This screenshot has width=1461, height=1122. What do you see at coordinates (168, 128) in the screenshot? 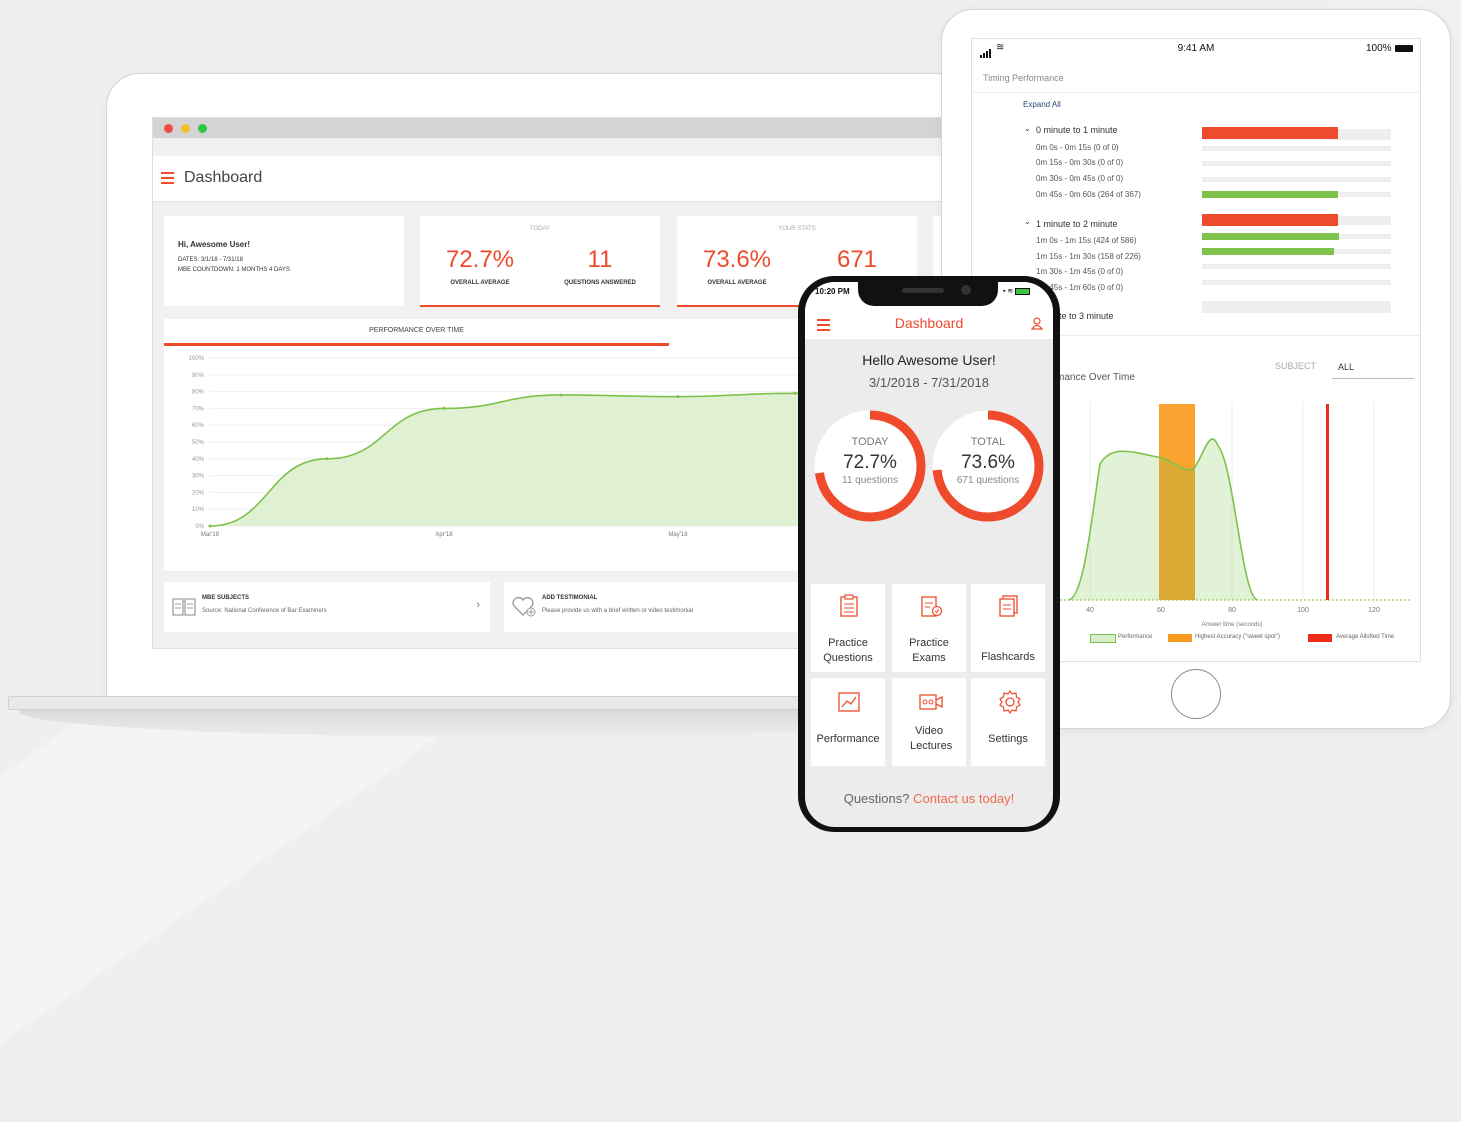
I see `close-window-button` at bounding box center [168, 128].